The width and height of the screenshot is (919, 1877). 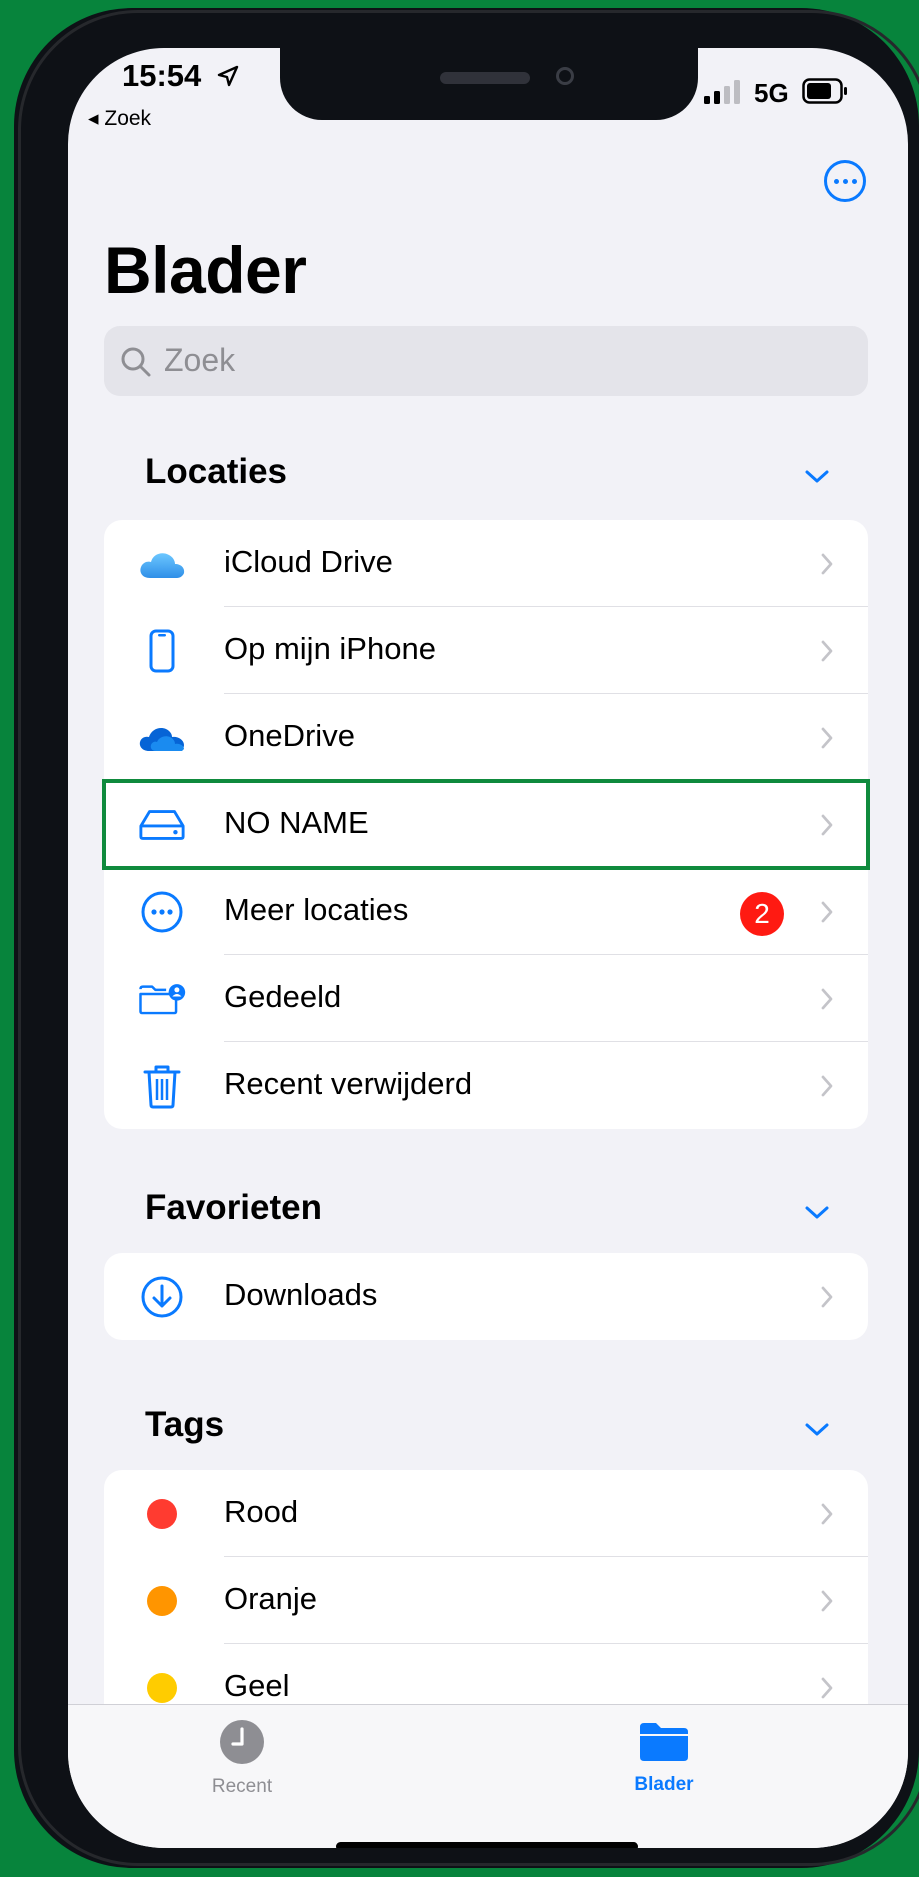 What do you see at coordinates (185, 1424) in the screenshot?
I see `section-header-tags: Tags` at bounding box center [185, 1424].